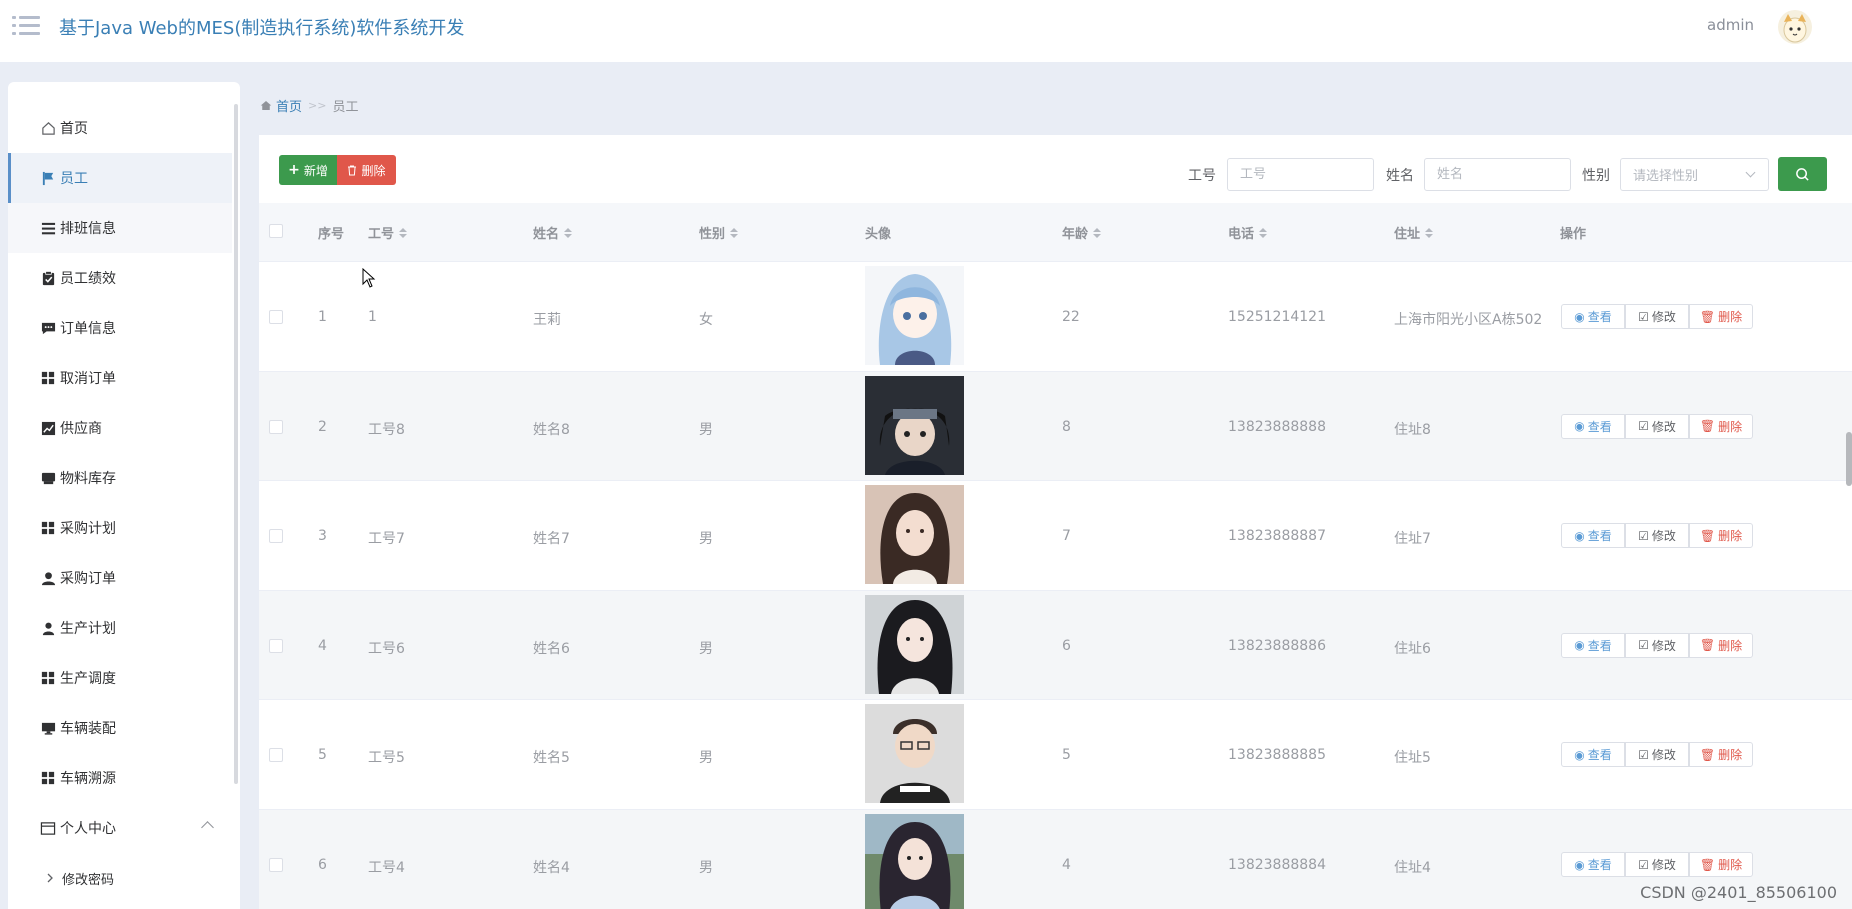  I want to click on sidebar-item-inventory: 物料库存, so click(120, 478).